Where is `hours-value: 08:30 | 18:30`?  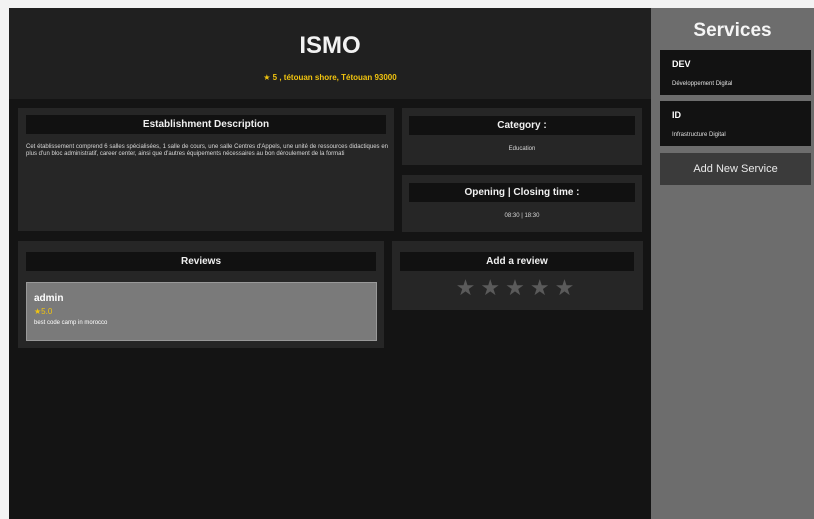
hours-value: 08:30 | 18:30 is located at coordinates (522, 216).